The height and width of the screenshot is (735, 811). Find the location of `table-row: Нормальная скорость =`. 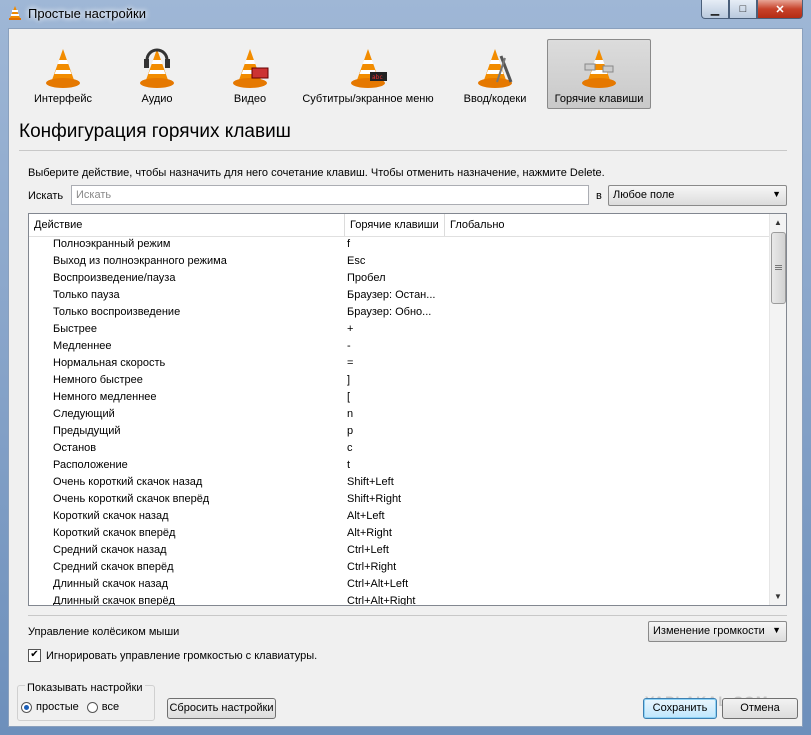

table-row: Нормальная скорость = is located at coordinates (399, 363).